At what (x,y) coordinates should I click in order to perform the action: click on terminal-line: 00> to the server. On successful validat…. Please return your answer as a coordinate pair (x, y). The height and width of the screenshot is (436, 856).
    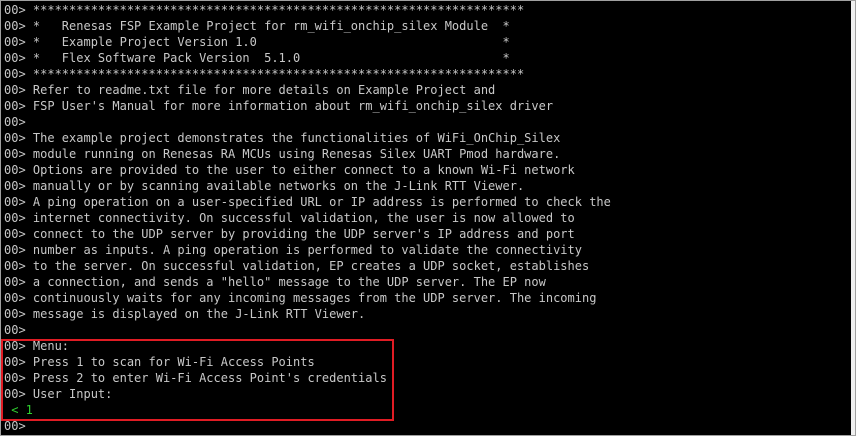
    Looking at the image, I should click on (307, 266).